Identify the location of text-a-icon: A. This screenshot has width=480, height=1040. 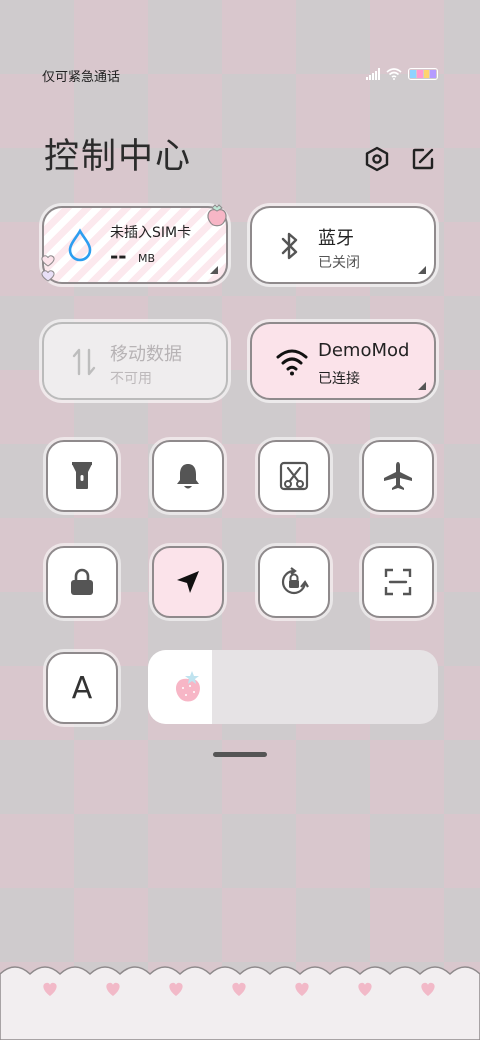
(82, 688).